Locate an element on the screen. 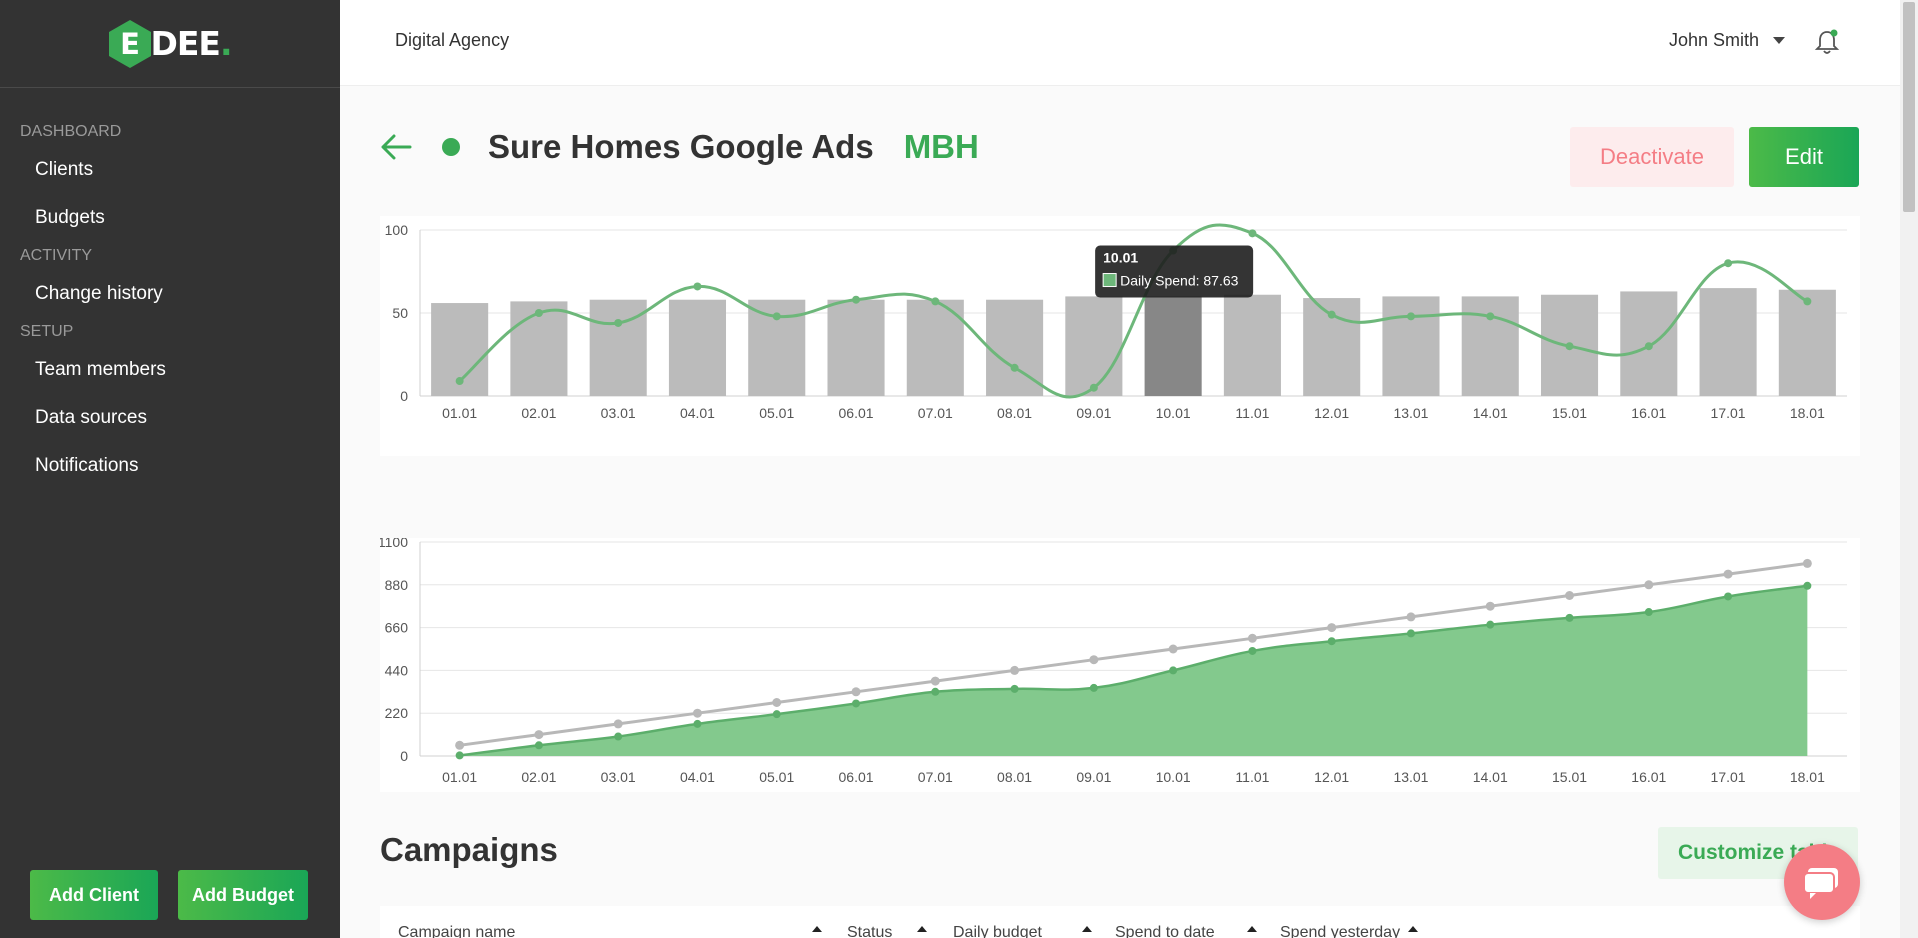  logo: E DEE. is located at coordinates (170, 44).